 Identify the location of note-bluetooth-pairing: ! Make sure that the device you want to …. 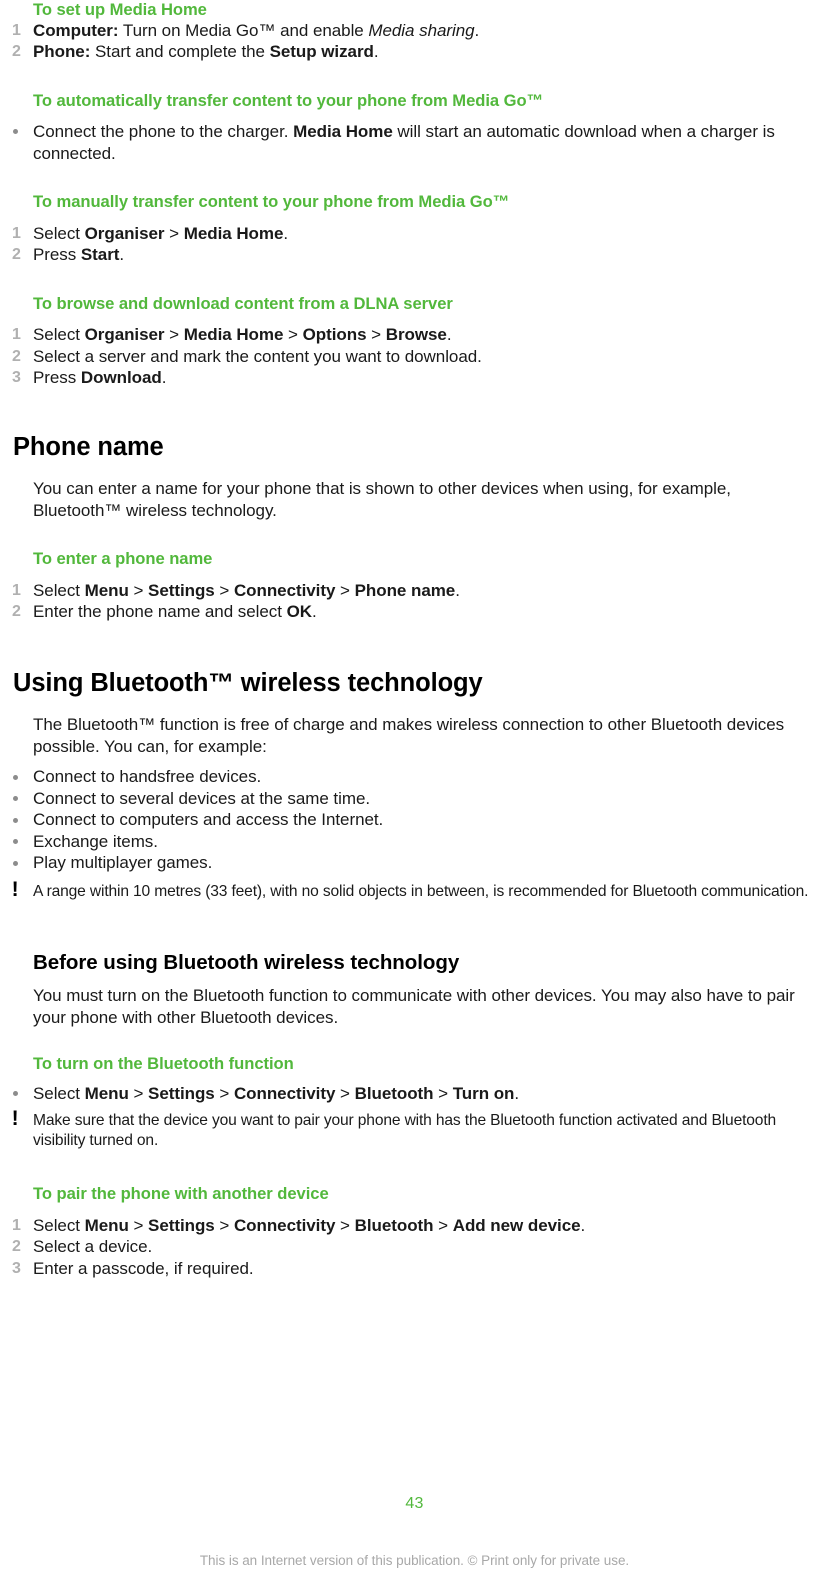
(414, 1128).